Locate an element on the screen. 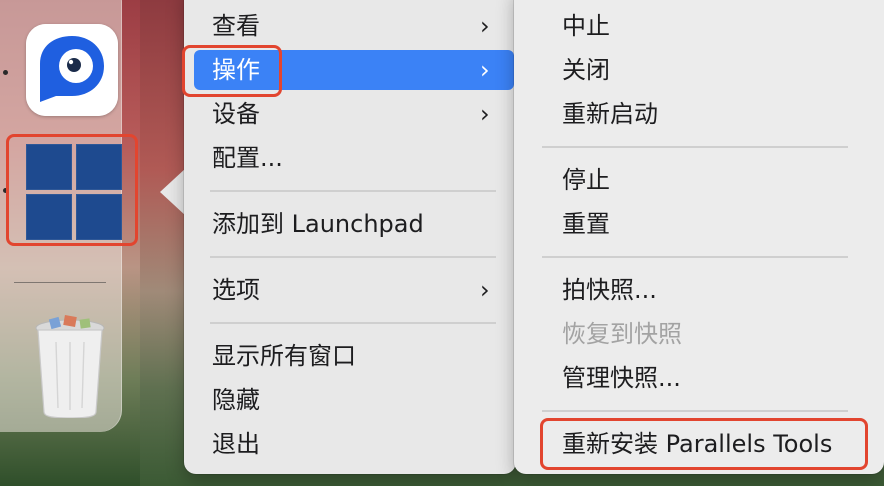  menu-item-quit: 退出 is located at coordinates (236, 444).